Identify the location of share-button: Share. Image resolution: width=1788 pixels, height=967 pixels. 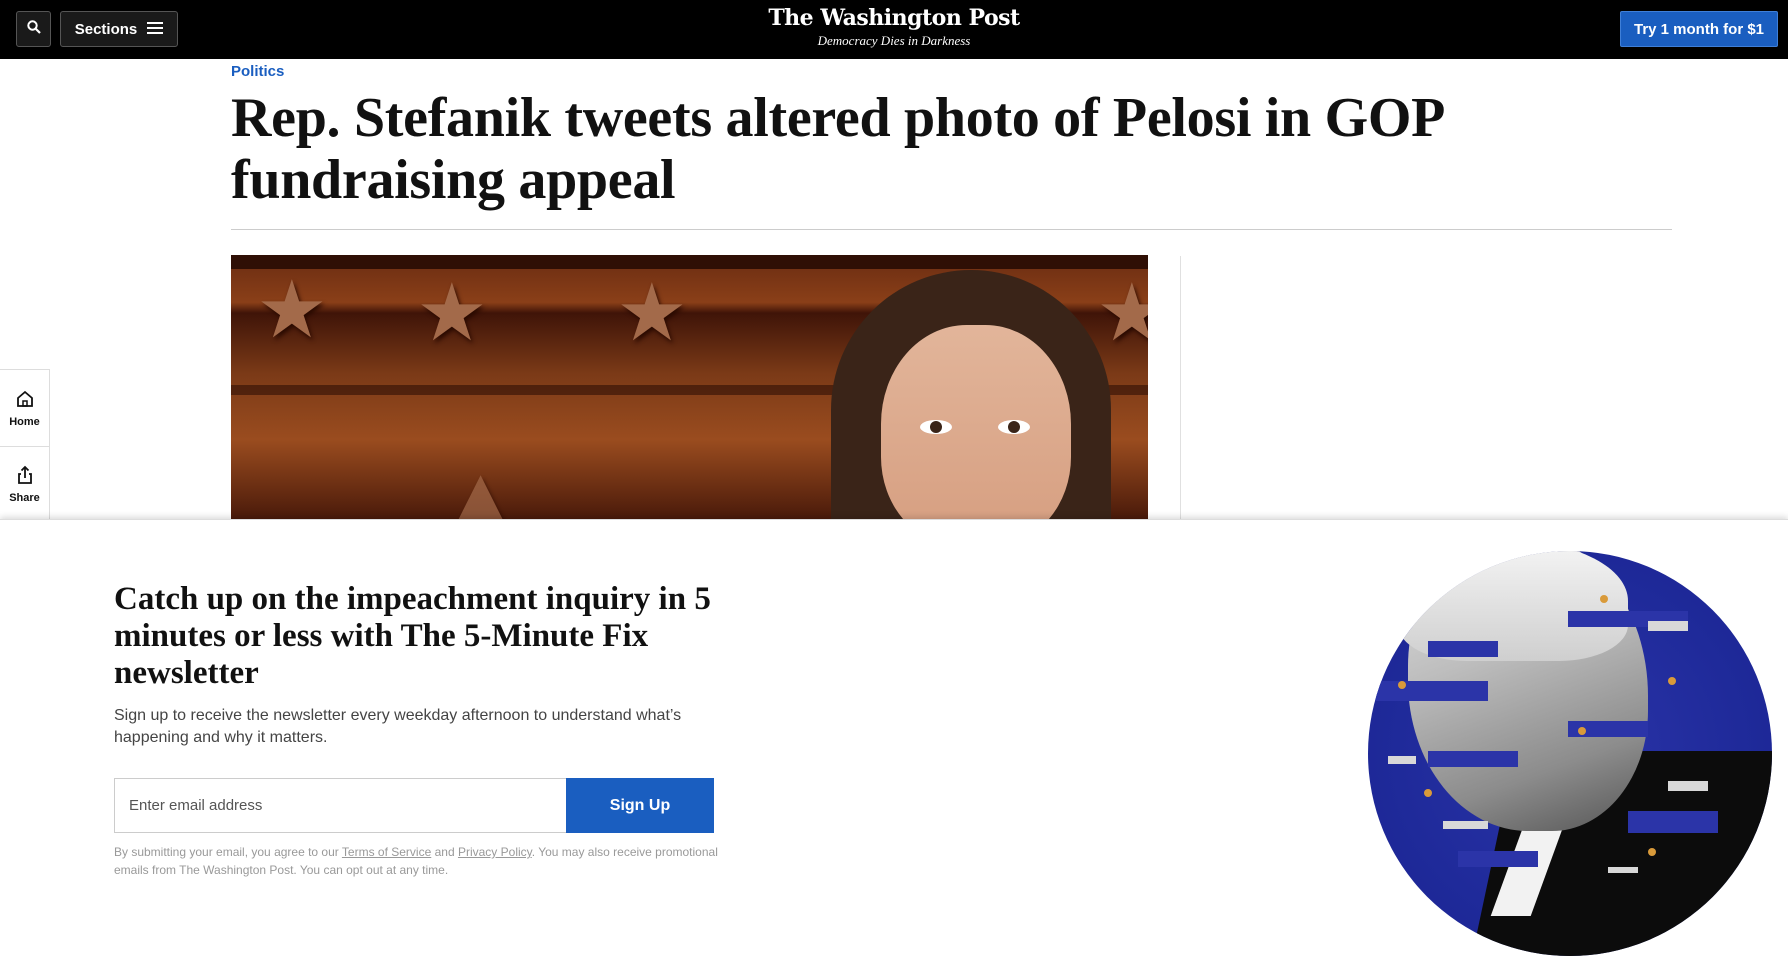
(24, 484).